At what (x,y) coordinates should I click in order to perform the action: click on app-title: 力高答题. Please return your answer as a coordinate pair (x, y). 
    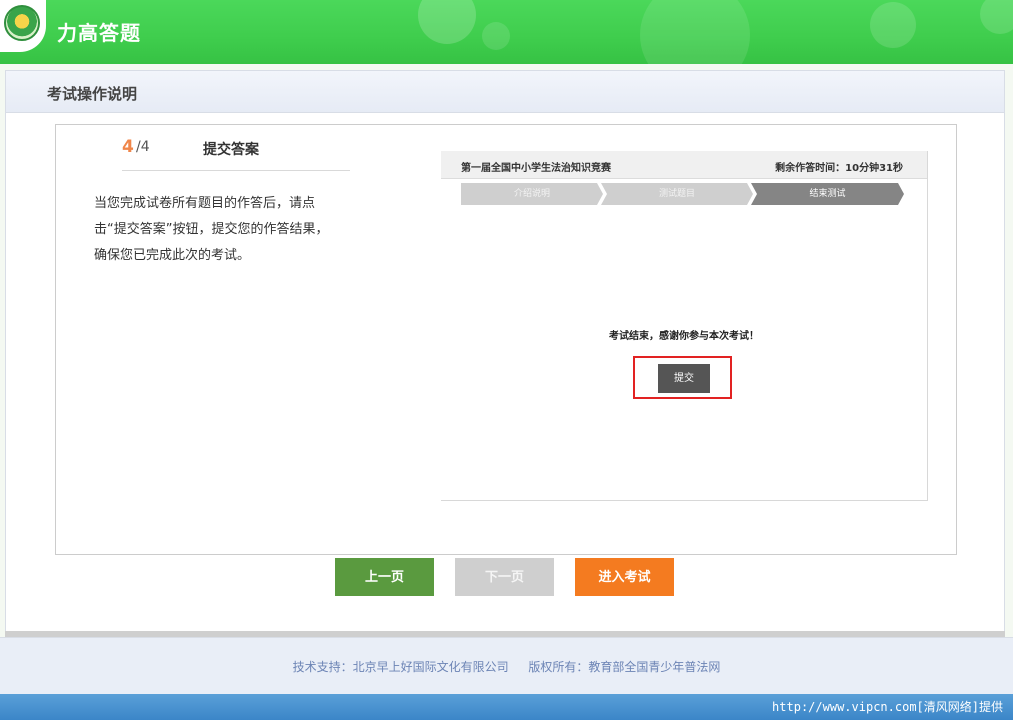
    Looking at the image, I should click on (99, 33).